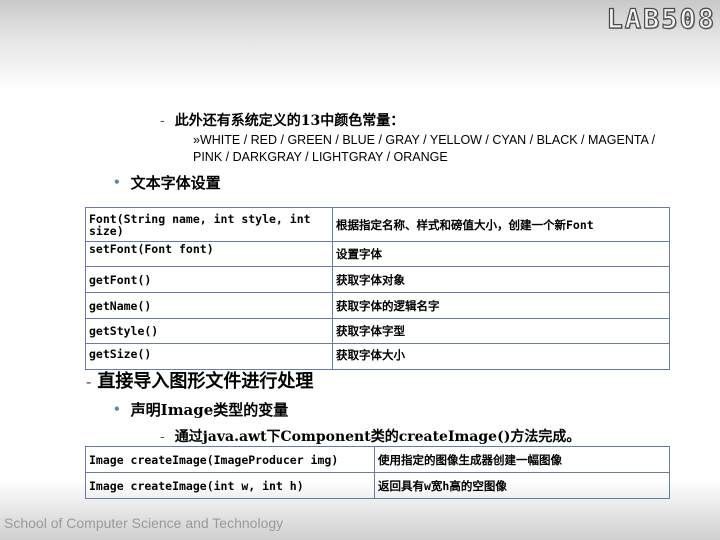 The height and width of the screenshot is (540, 720). I want to click on method-cell: getName(), so click(209, 305).